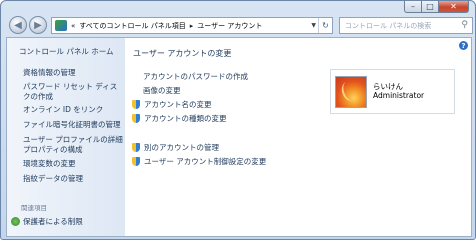 The height and width of the screenshot is (240, 476). I want to click on address-bar: « すべてのコントロール パネル項目 ▸ ユーザー アカウント ▼ ↻, so click(192, 25).